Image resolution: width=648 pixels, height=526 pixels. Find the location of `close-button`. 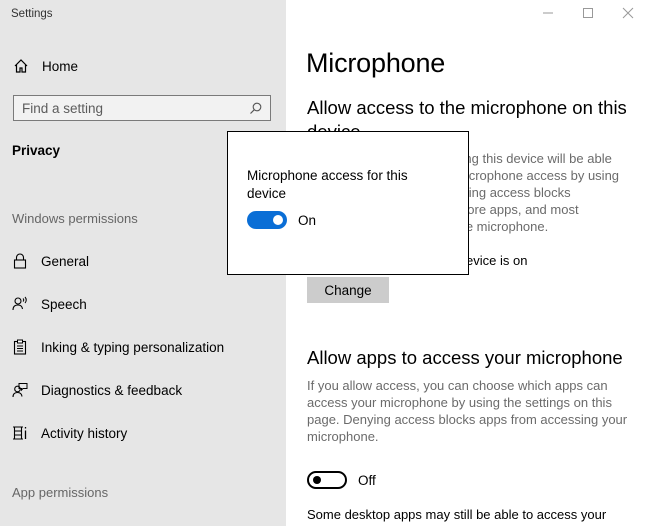

close-button is located at coordinates (628, 15).